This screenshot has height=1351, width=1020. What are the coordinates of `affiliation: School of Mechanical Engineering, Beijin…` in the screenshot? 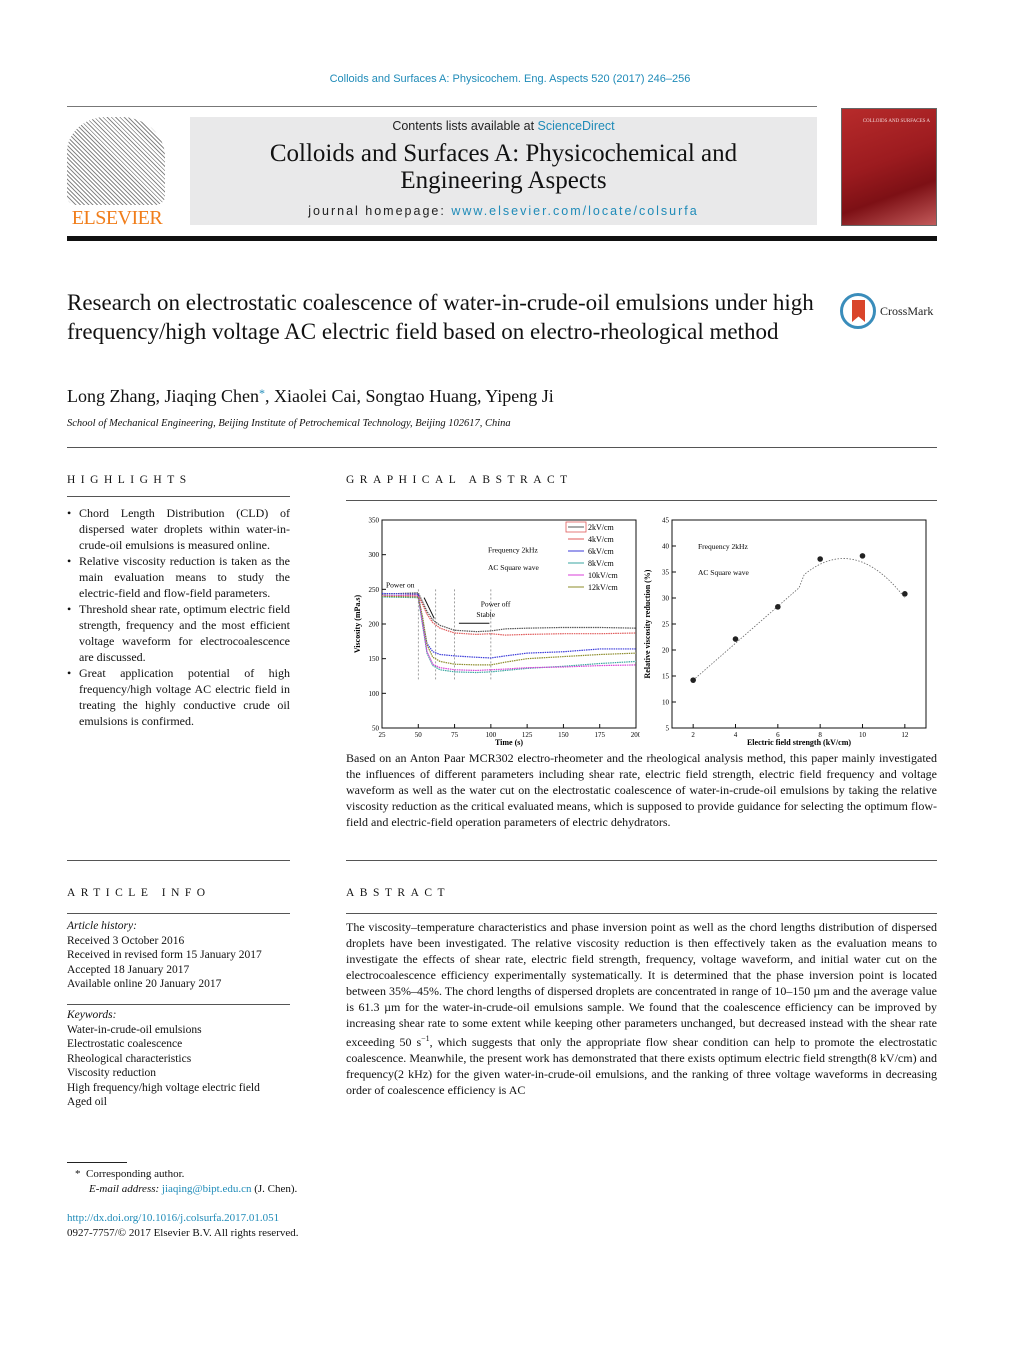 It's located at (289, 423).